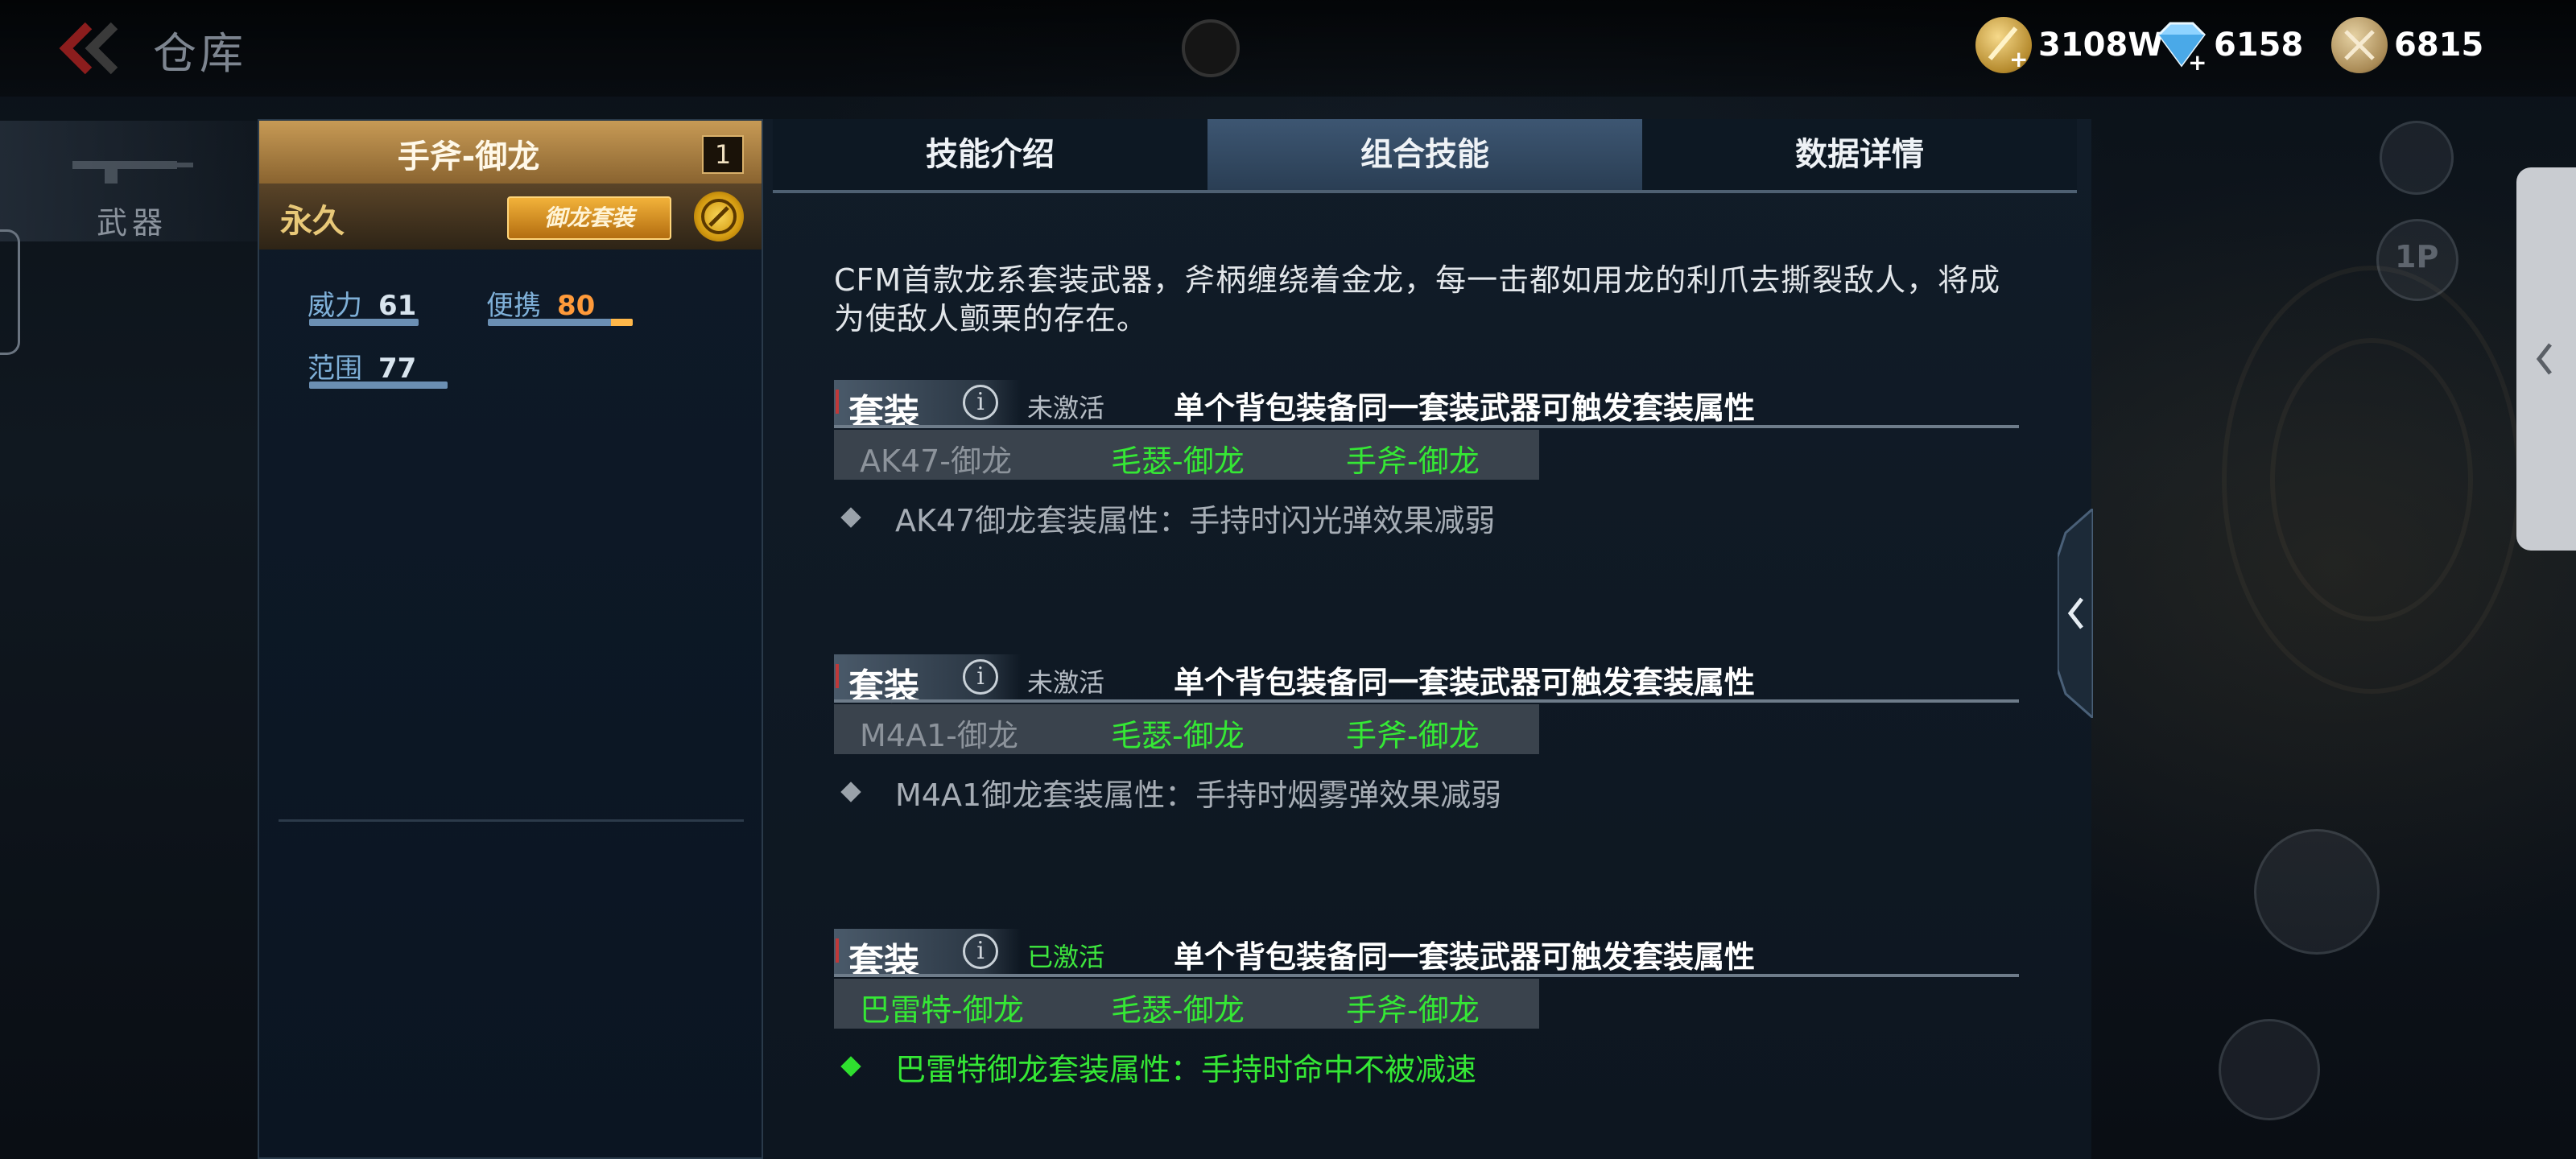 The image size is (2576, 1159). I want to click on weapon-duration: 永久, so click(312, 221).